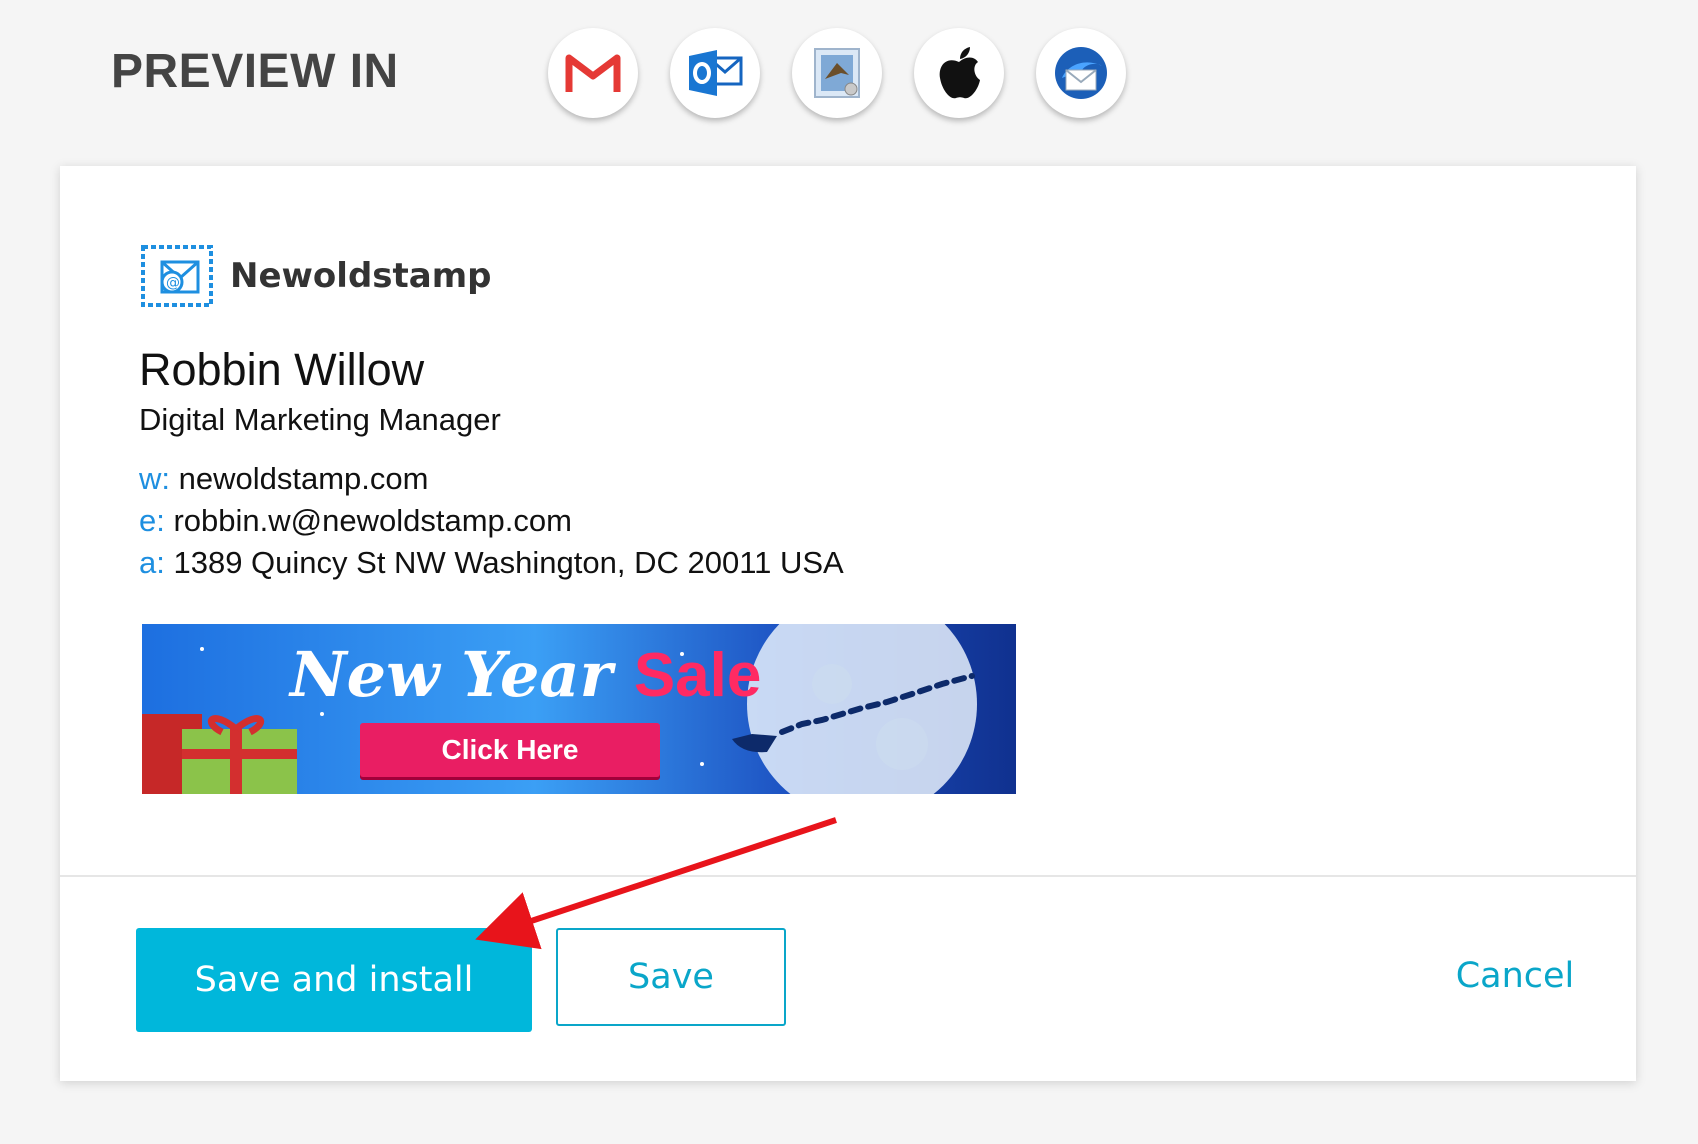  I want to click on annotation-arrow, so click(656, 883).